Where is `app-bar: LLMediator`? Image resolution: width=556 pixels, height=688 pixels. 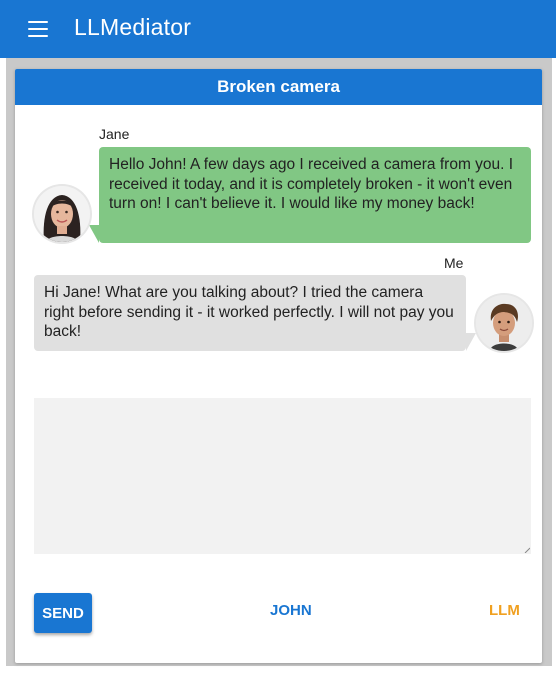
app-bar: LLMediator is located at coordinates (278, 29).